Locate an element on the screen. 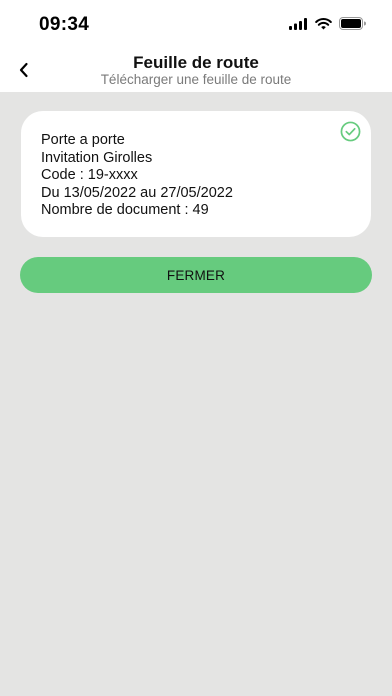 The image size is (392, 696). close-button: FERMER is located at coordinates (196, 275).